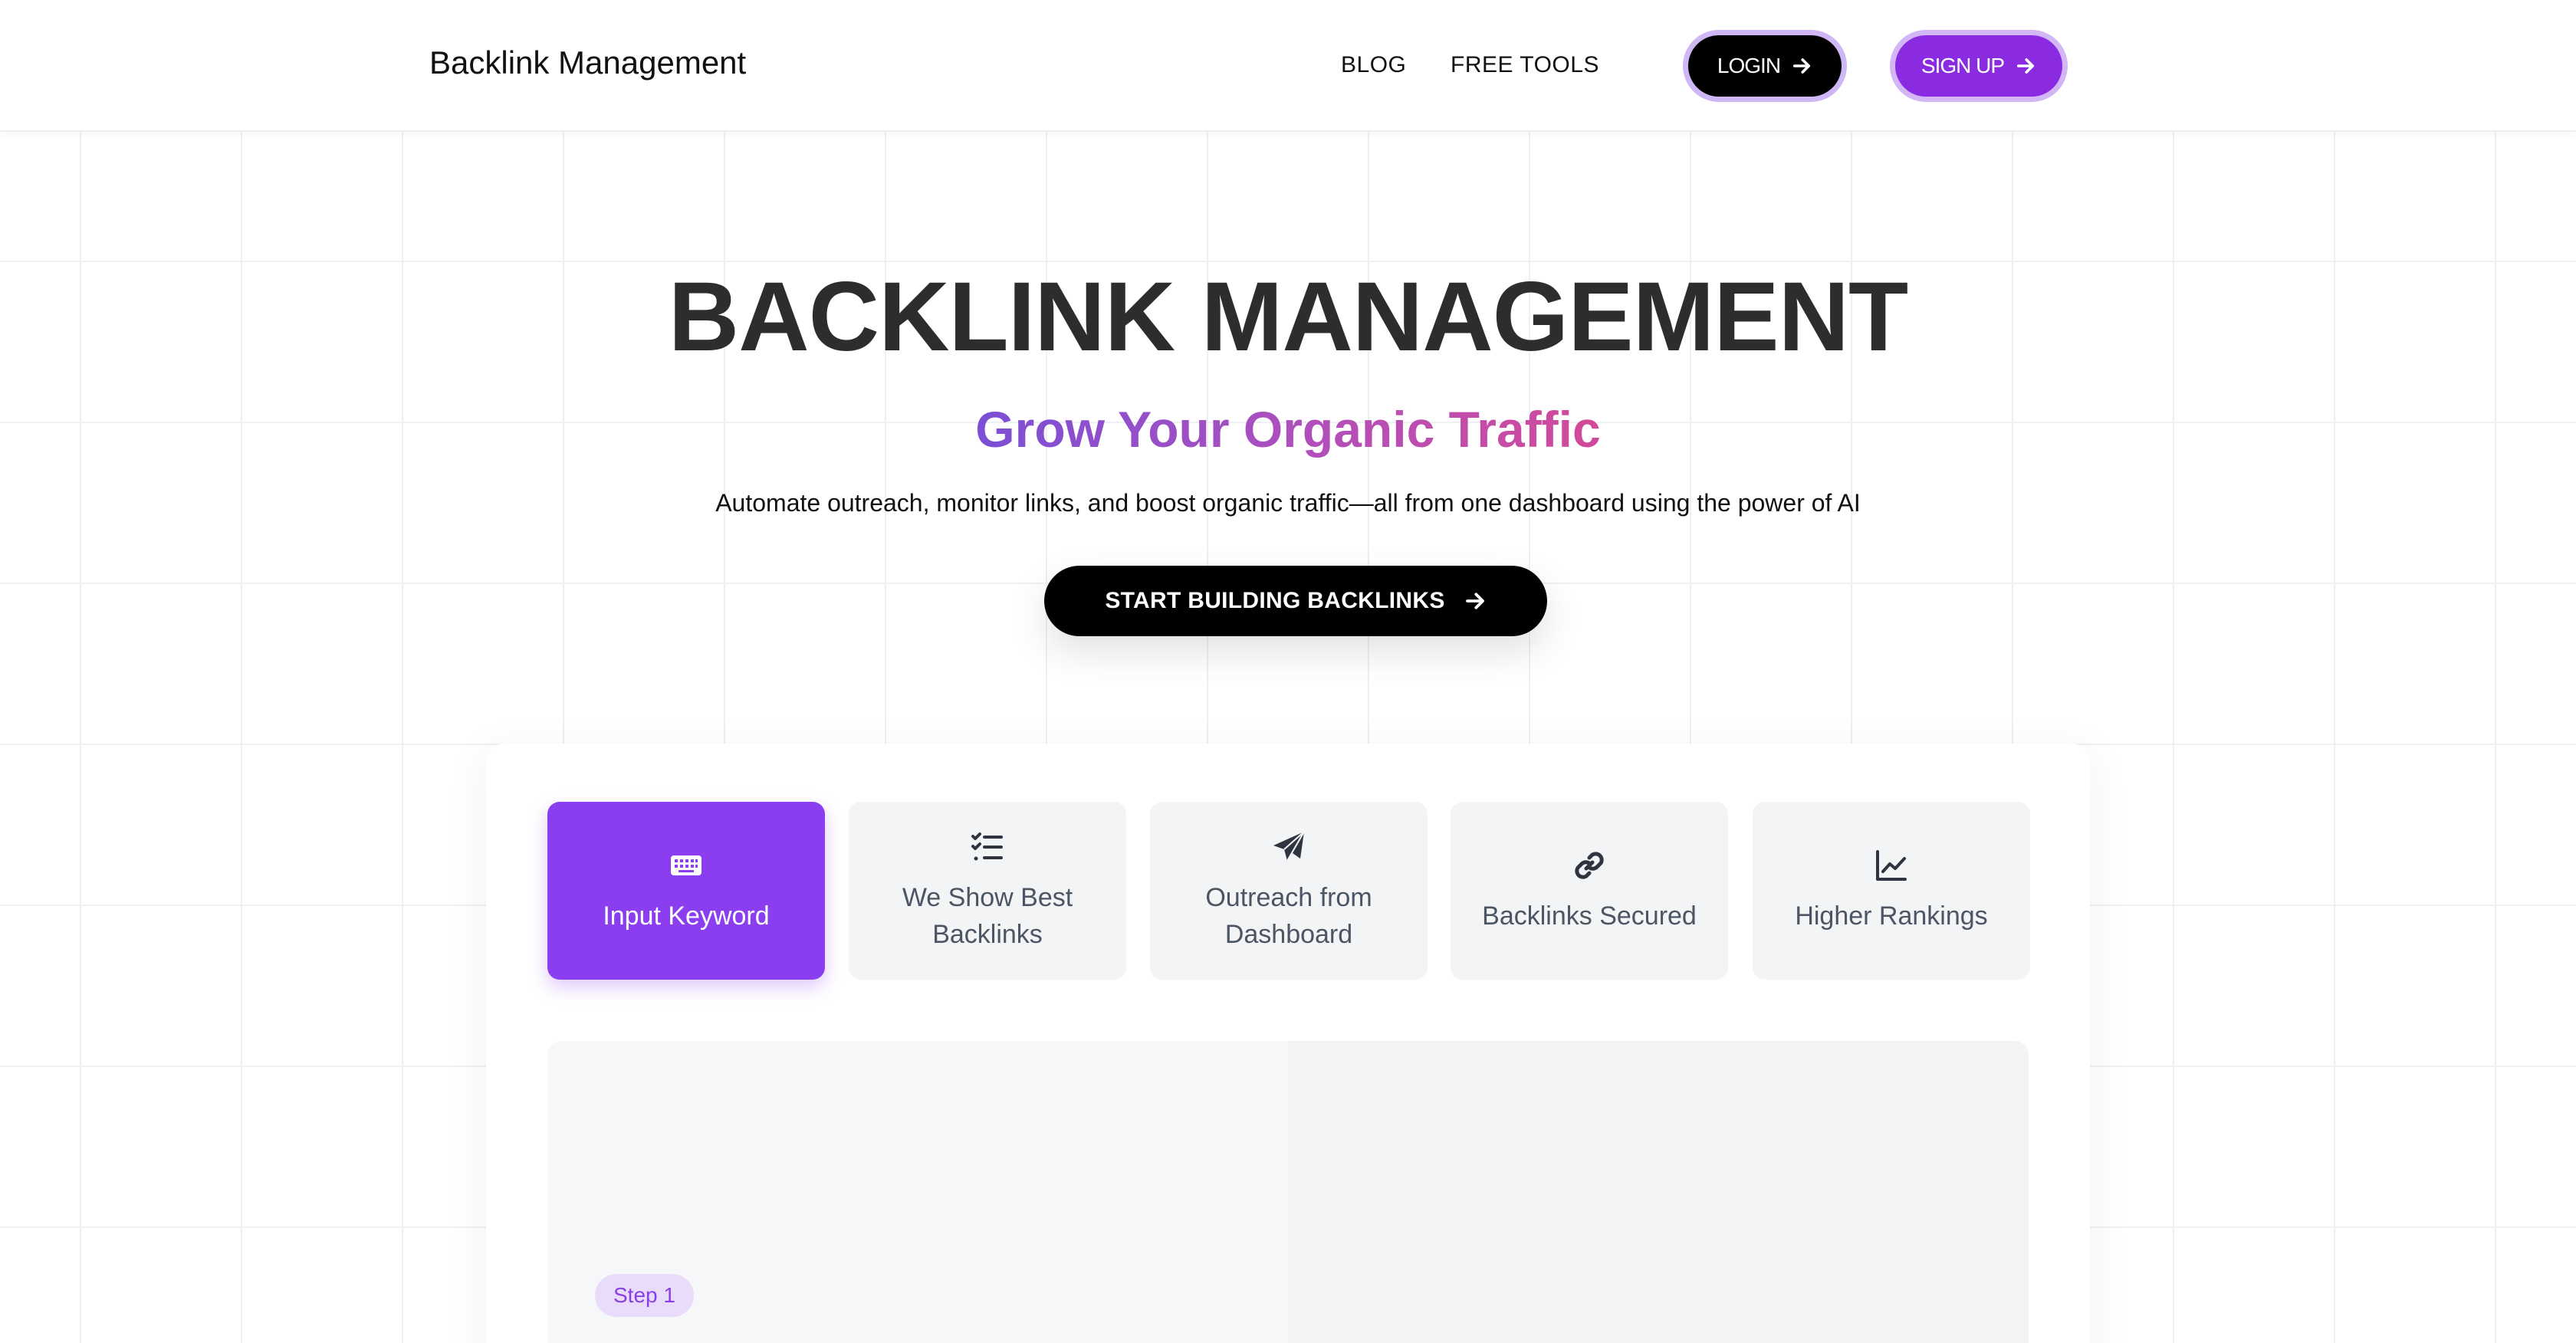  What do you see at coordinates (1525, 65) in the screenshot?
I see `nav-link-free-tools: FREE TOOLS` at bounding box center [1525, 65].